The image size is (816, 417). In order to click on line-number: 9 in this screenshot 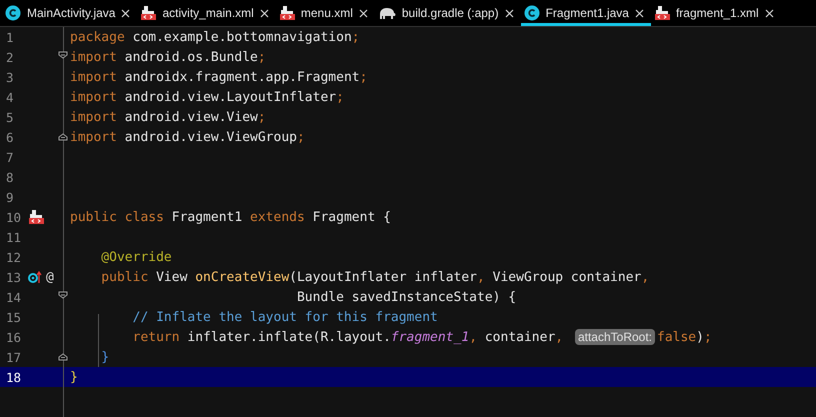, I will do `click(10, 197)`.